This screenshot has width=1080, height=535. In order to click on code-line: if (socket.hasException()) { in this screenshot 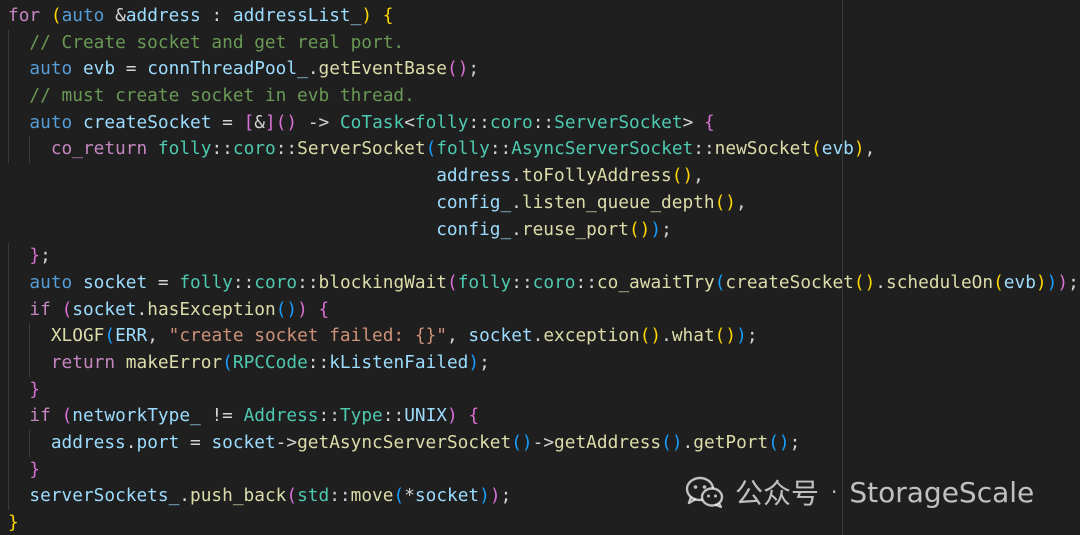, I will do `click(543, 310)`.